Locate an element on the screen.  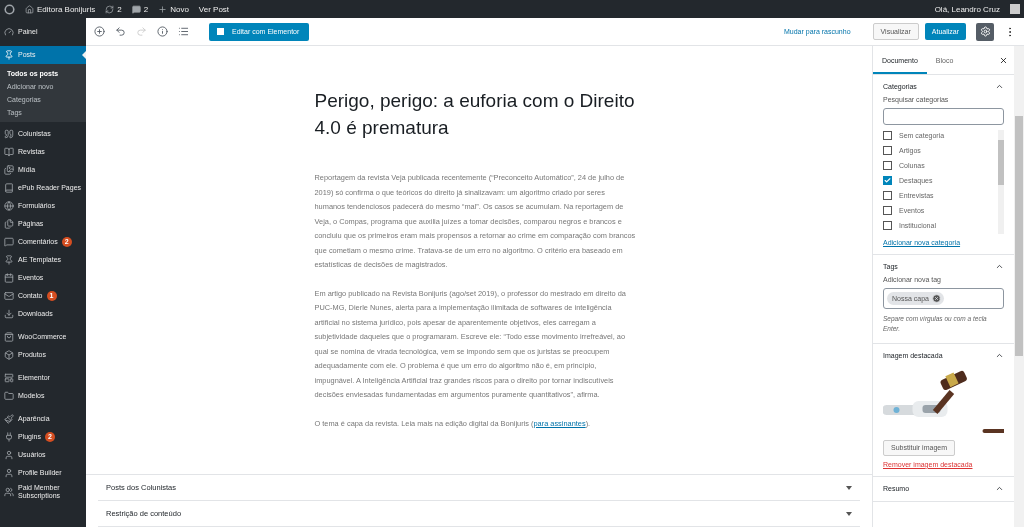
download-icon is located at coordinates (9, 314).